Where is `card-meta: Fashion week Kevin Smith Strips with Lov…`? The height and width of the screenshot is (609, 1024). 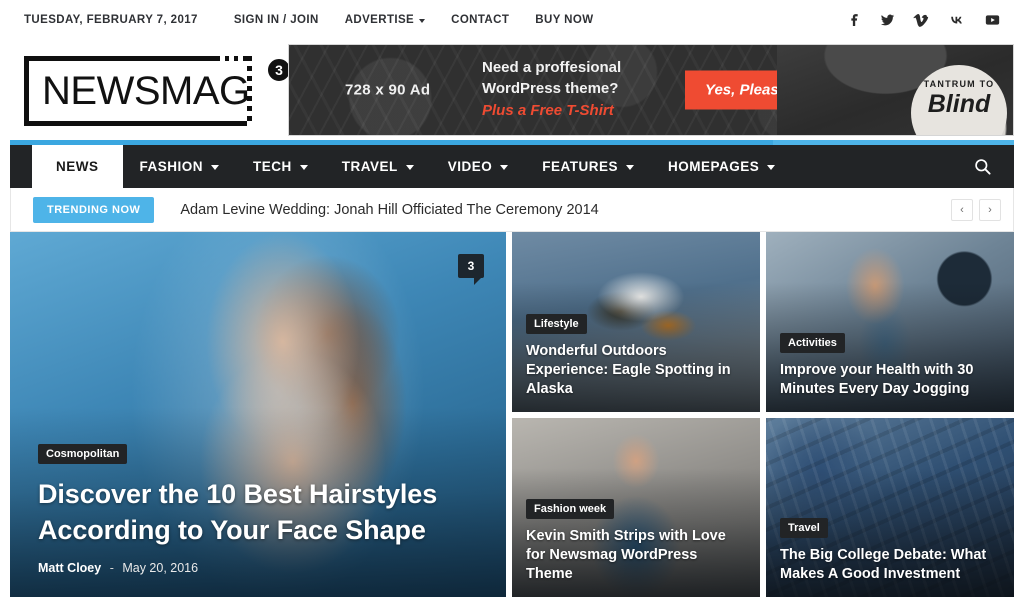
card-meta: Fashion week Kevin Smith Strips with Lov… is located at coordinates (637, 541).